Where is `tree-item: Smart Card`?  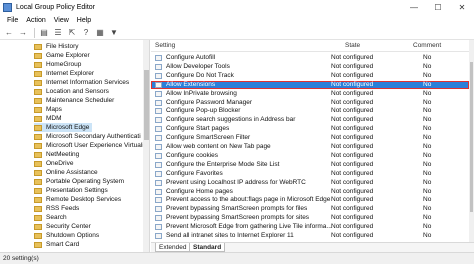 tree-item: Smart Card is located at coordinates (56, 244).